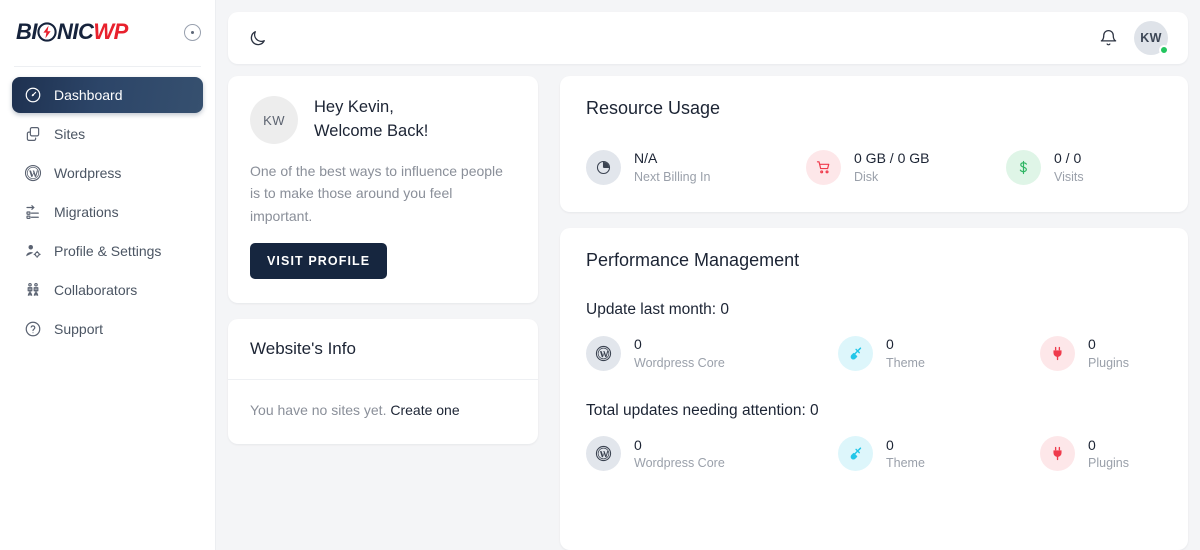 Image resolution: width=1200 pixels, height=550 pixels. What do you see at coordinates (33, 134) in the screenshot?
I see `copy-icon` at bounding box center [33, 134].